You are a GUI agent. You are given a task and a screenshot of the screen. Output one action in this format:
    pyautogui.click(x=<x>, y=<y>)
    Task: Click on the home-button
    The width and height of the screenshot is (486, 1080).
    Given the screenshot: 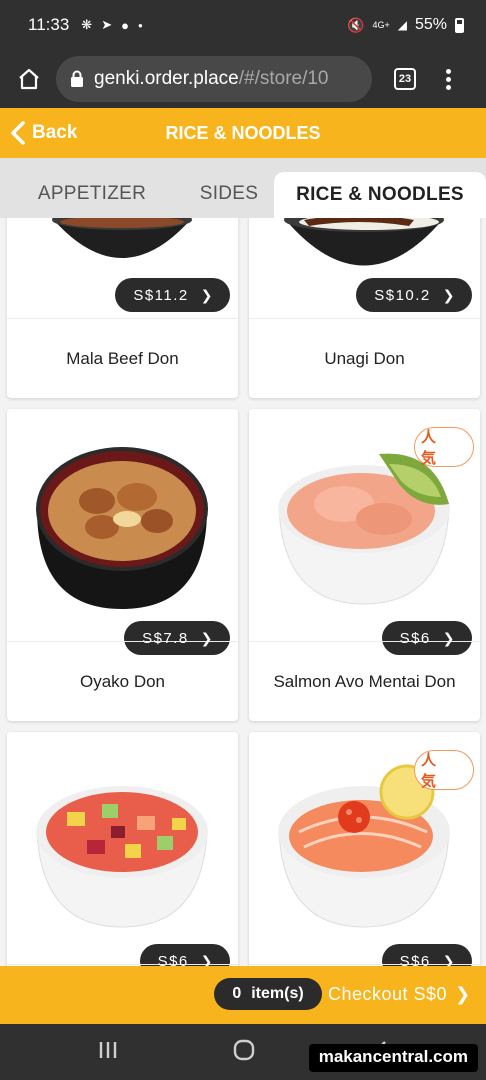 What is the action you would take?
    pyautogui.click(x=29, y=79)
    